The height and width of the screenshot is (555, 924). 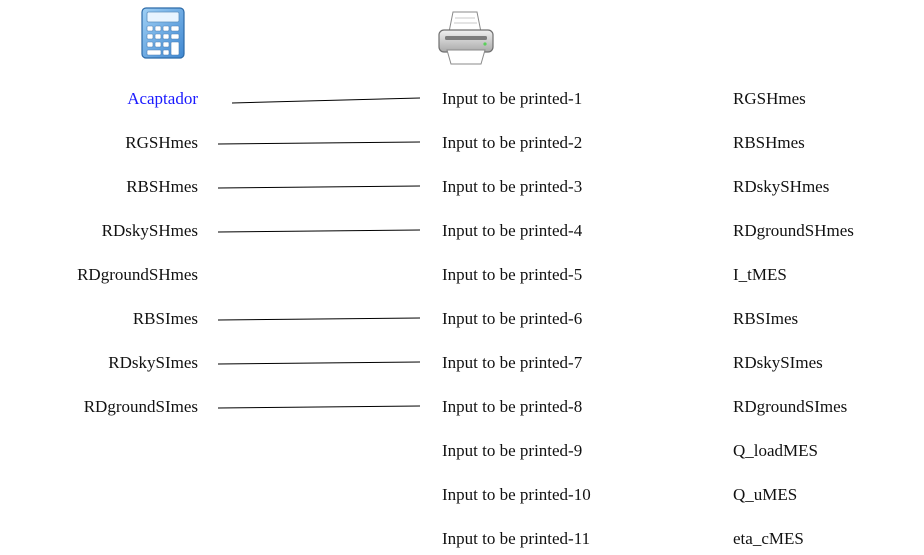 What do you see at coordinates (769, 142) in the screenshot?
I see `printer-input-value: RBSHmes` at bounding box center [769, 142].